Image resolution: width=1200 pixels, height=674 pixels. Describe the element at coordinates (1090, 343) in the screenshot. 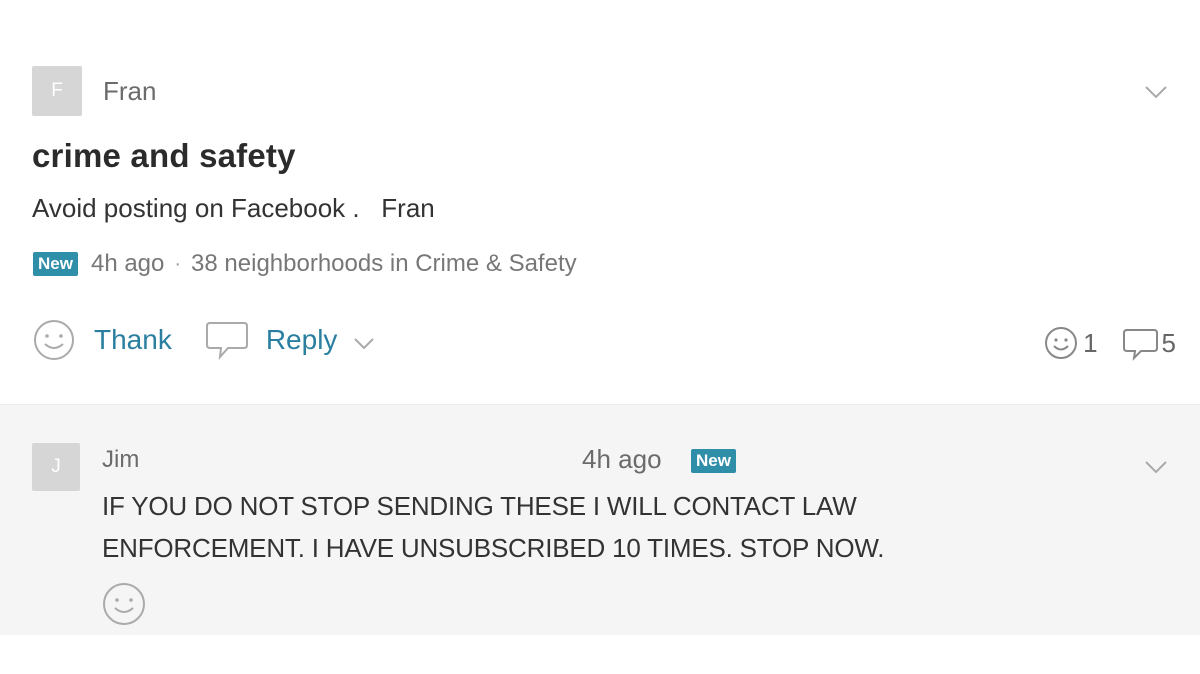

I see `thank-count: 1` at that location.